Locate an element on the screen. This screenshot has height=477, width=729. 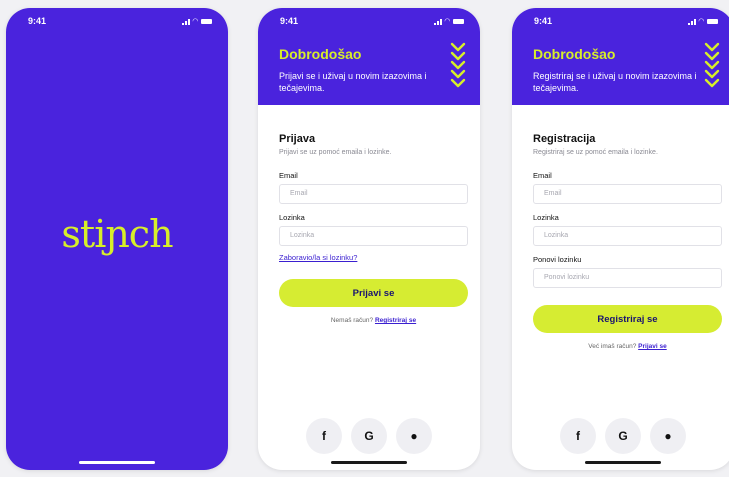
forgot-password-link: Zaboravio/la si lozinku? is located at coordinates (373, 257).